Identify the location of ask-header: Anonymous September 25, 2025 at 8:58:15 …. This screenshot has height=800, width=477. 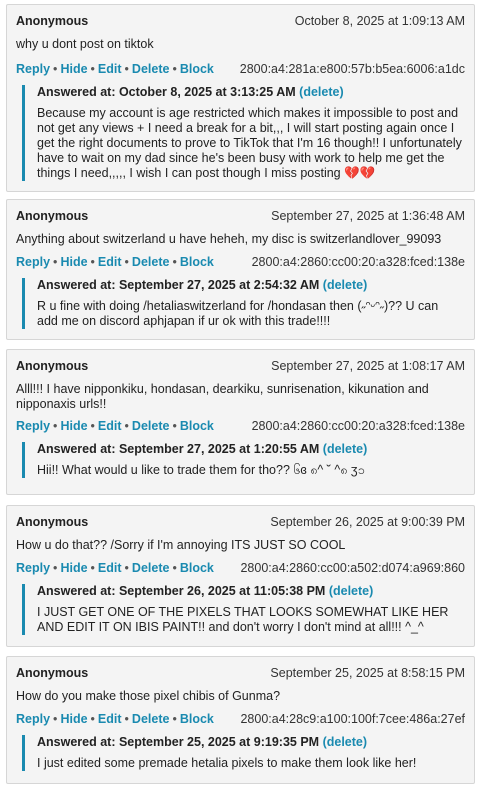
(240, 673).